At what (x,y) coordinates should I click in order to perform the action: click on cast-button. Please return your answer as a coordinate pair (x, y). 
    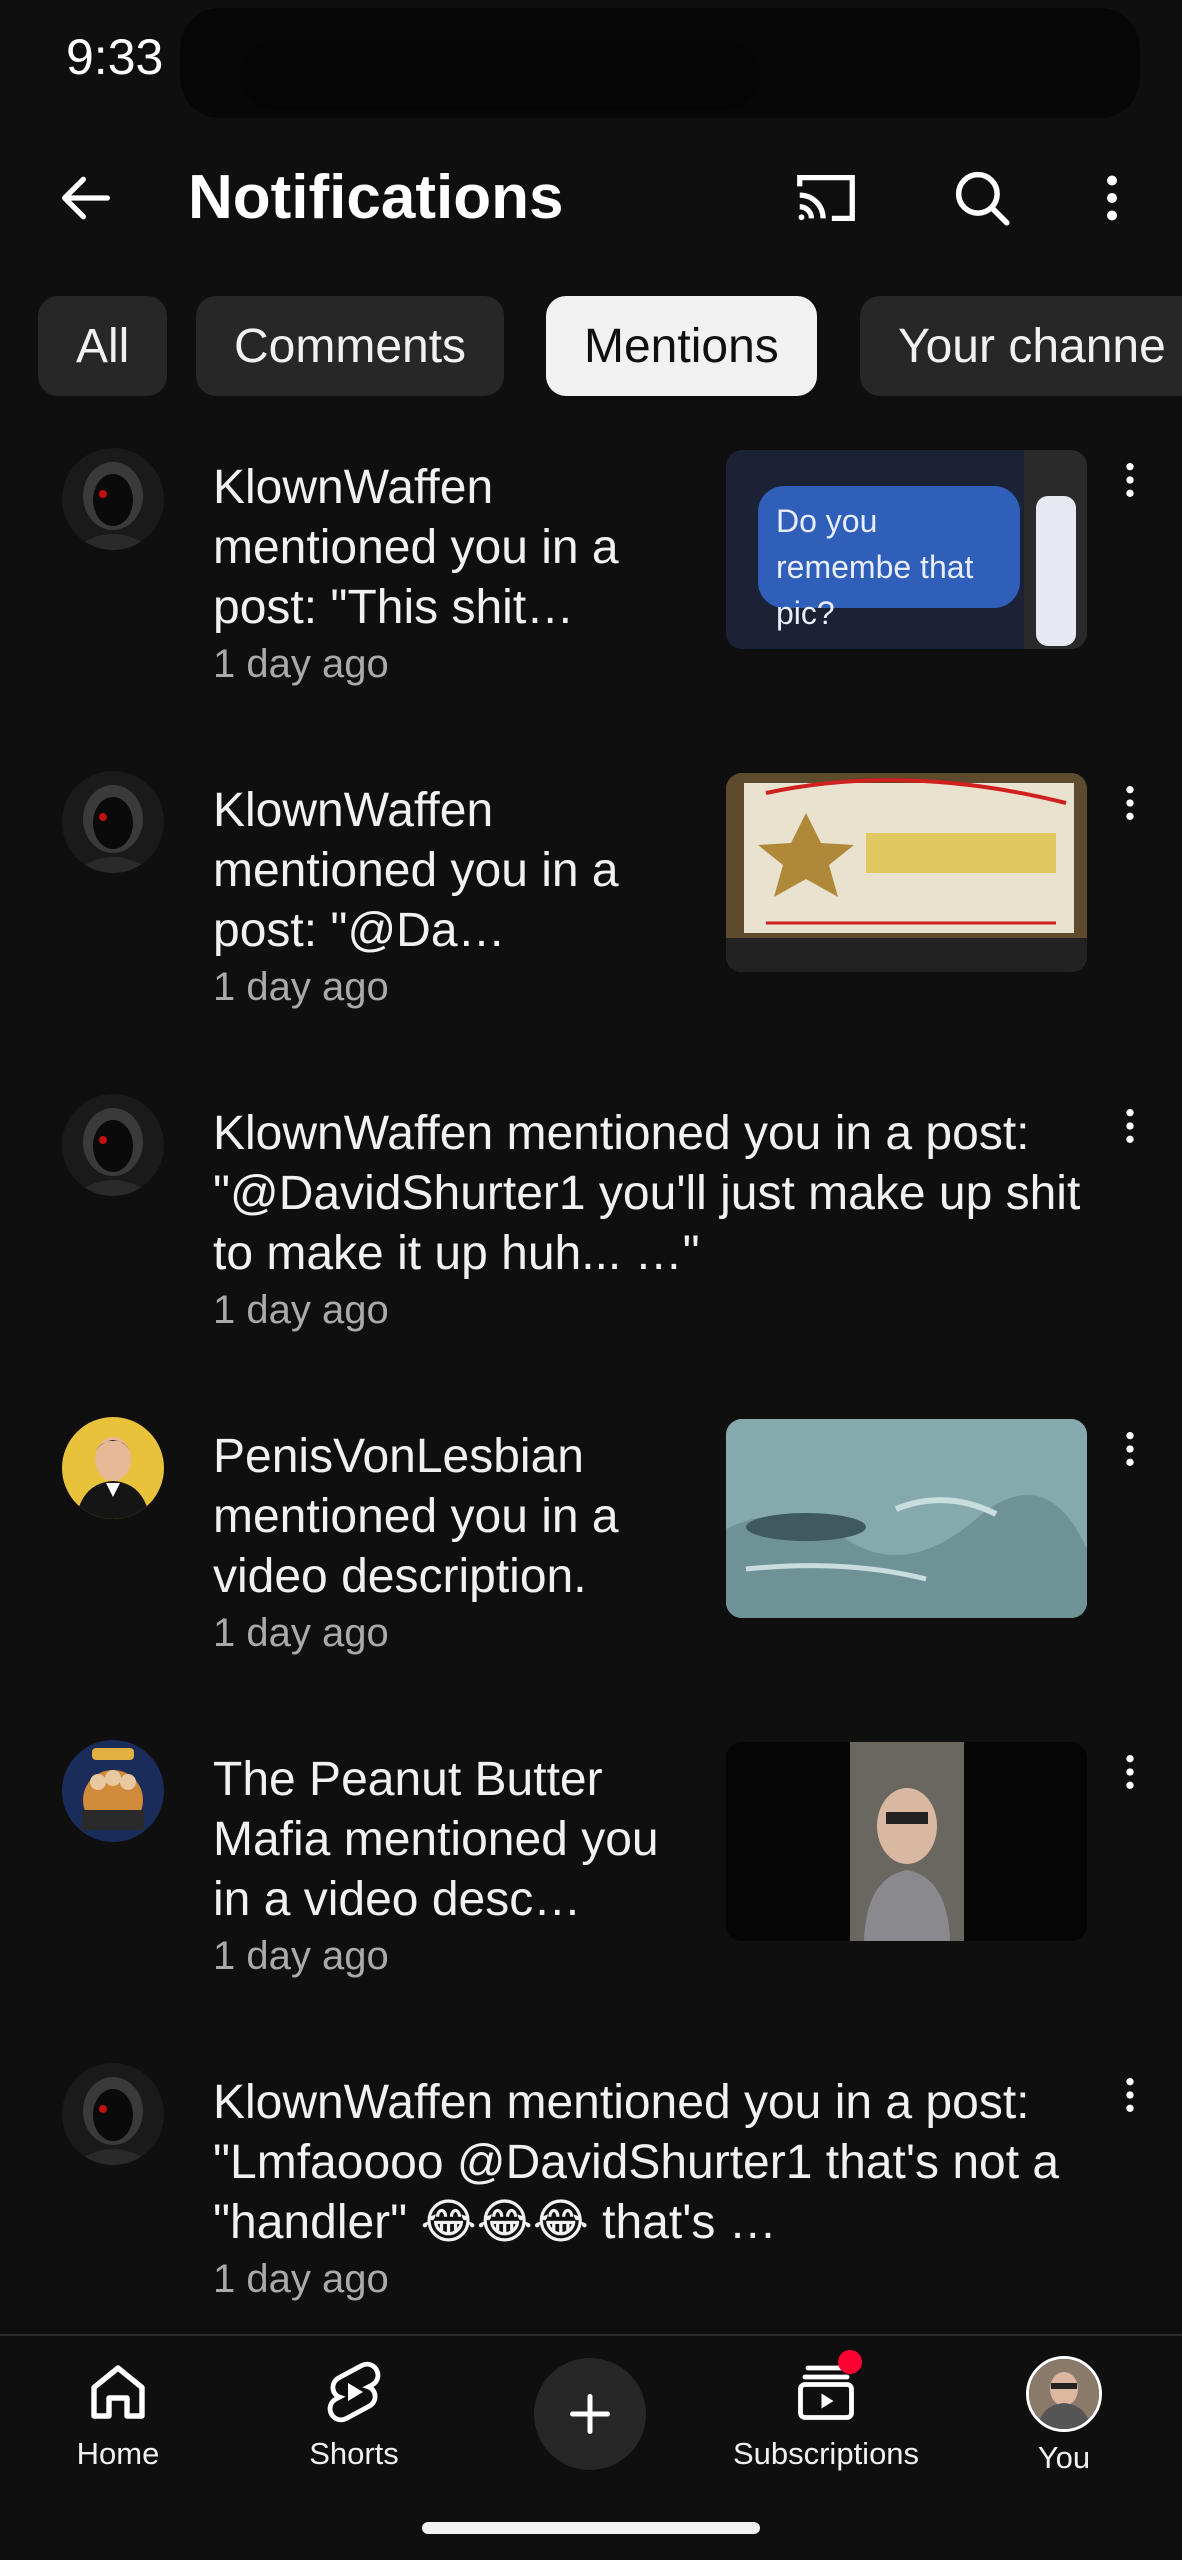
    Looking at the image, I should click on (826, 198).